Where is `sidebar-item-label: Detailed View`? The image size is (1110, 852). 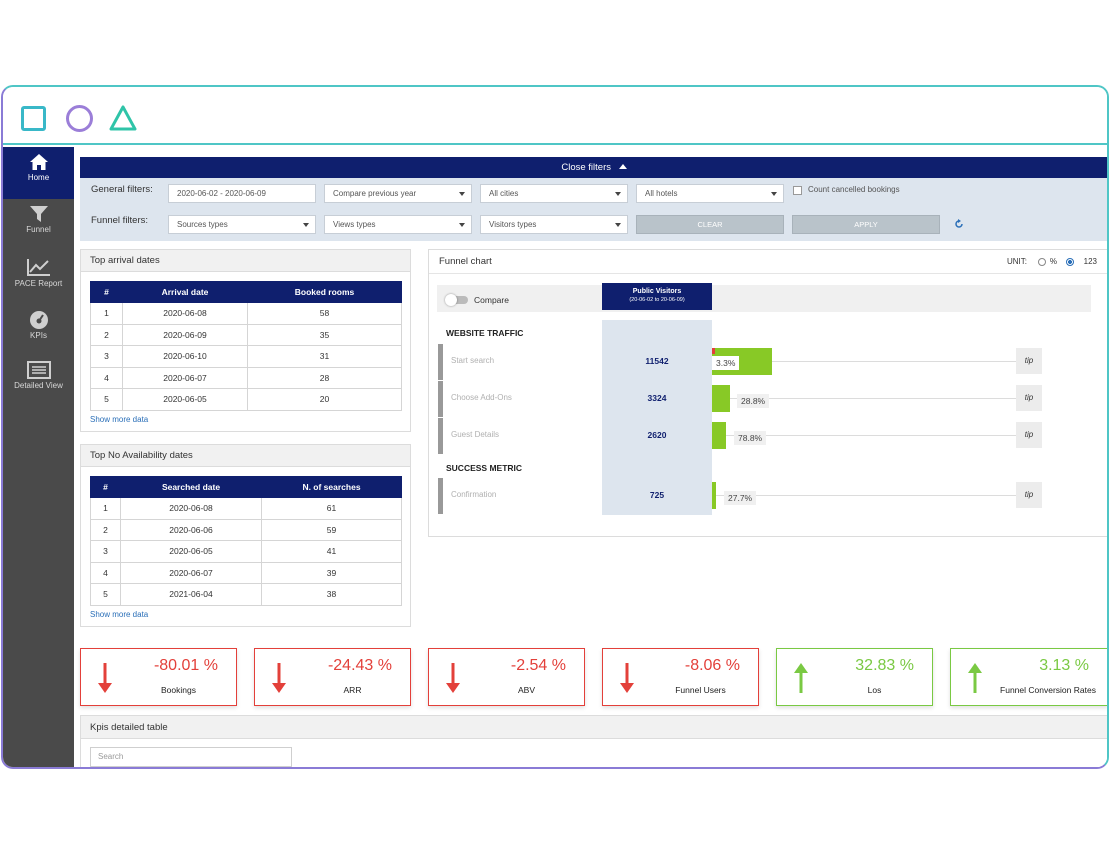
sidebar-item-label: Detailed View is located at coordinates (38, 385).